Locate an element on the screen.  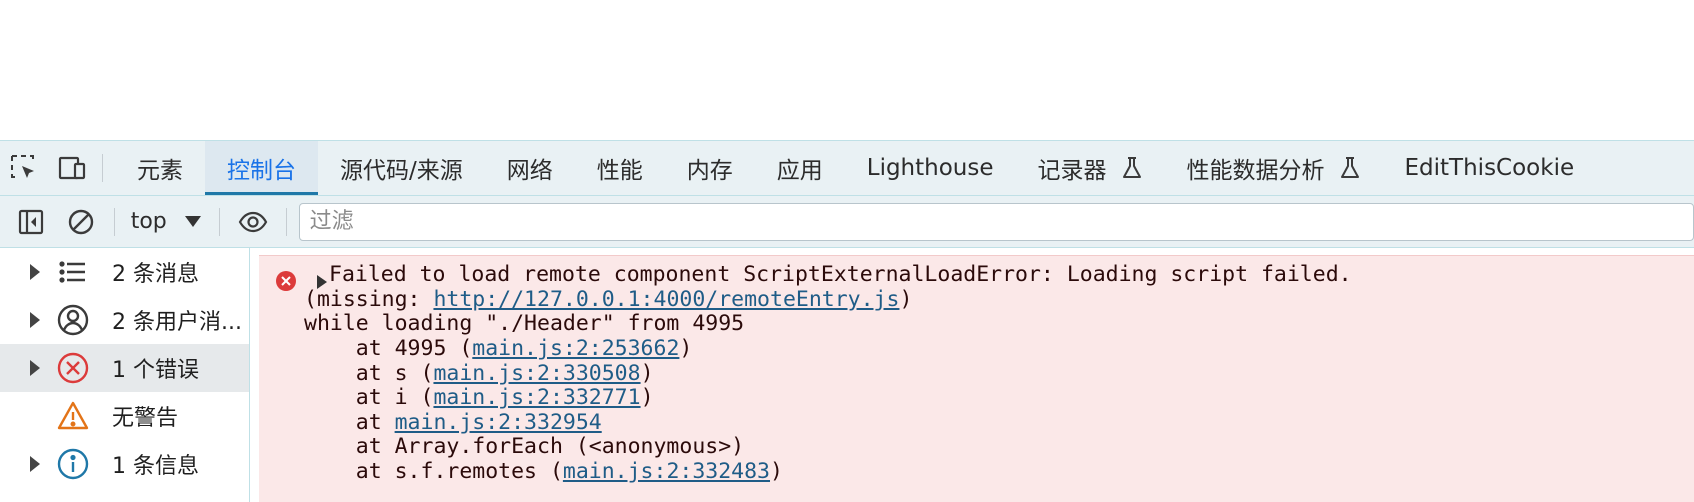
sidebar-item-warnings: 无警告 is located at coordinates (124, 416).